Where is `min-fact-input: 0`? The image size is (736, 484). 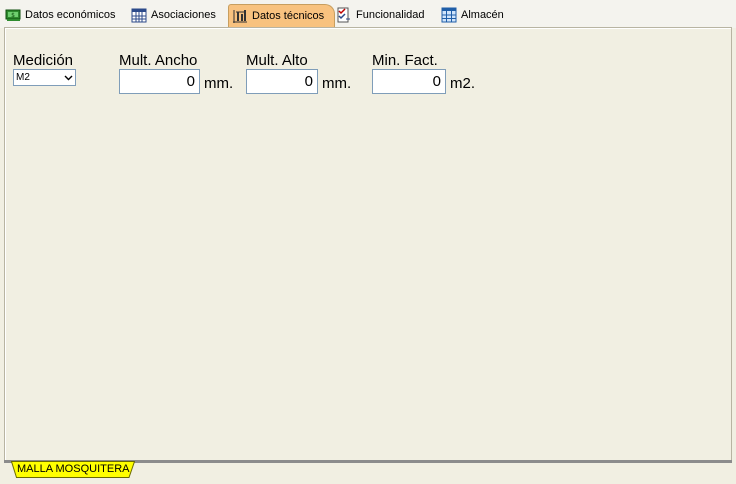
min-fact-input: 0 is located at coordinates (409, 81).